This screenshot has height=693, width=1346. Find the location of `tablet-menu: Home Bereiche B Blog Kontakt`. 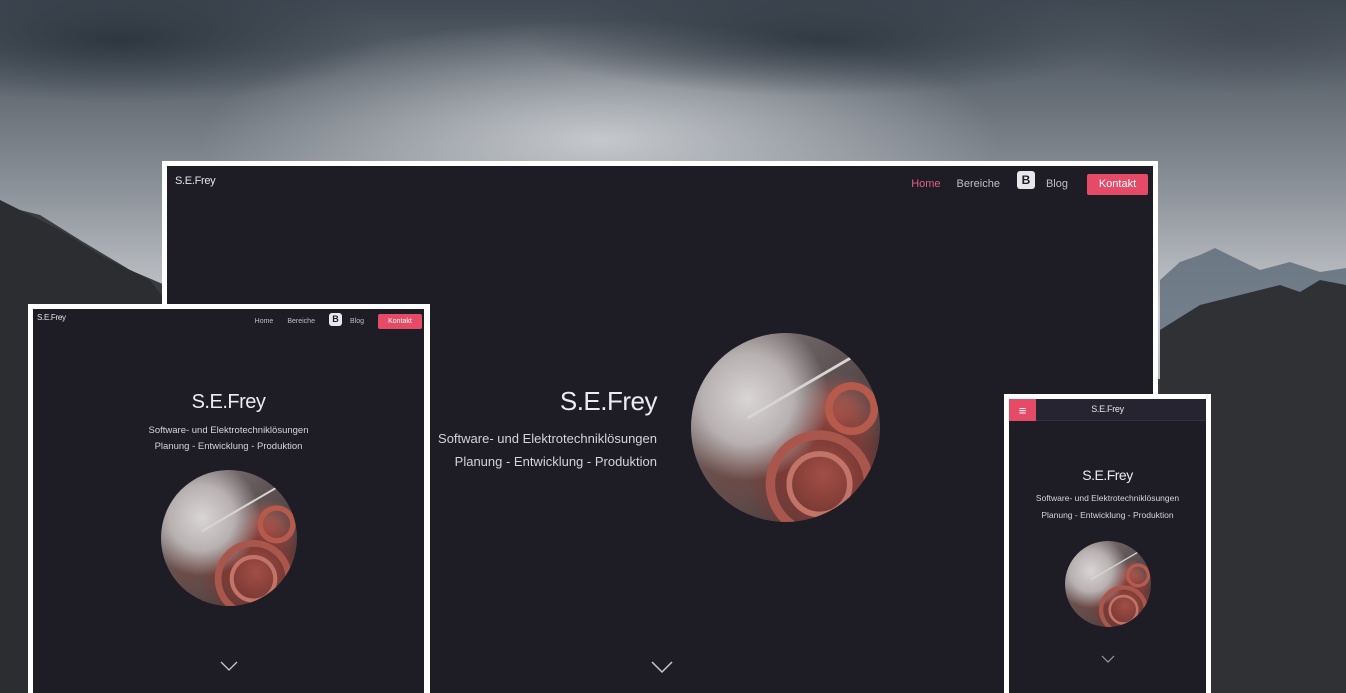

tablet-menu: Home Bereiche B Blog Kontakt is located at coordinates (338, 320).